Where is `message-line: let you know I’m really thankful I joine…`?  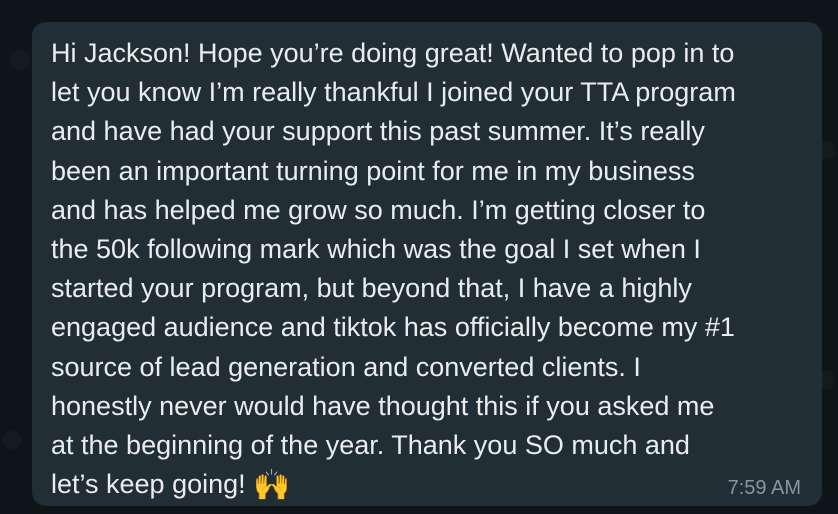
message-line: let you know I’m really thankful I joine… is located at coordinates (393, 92).